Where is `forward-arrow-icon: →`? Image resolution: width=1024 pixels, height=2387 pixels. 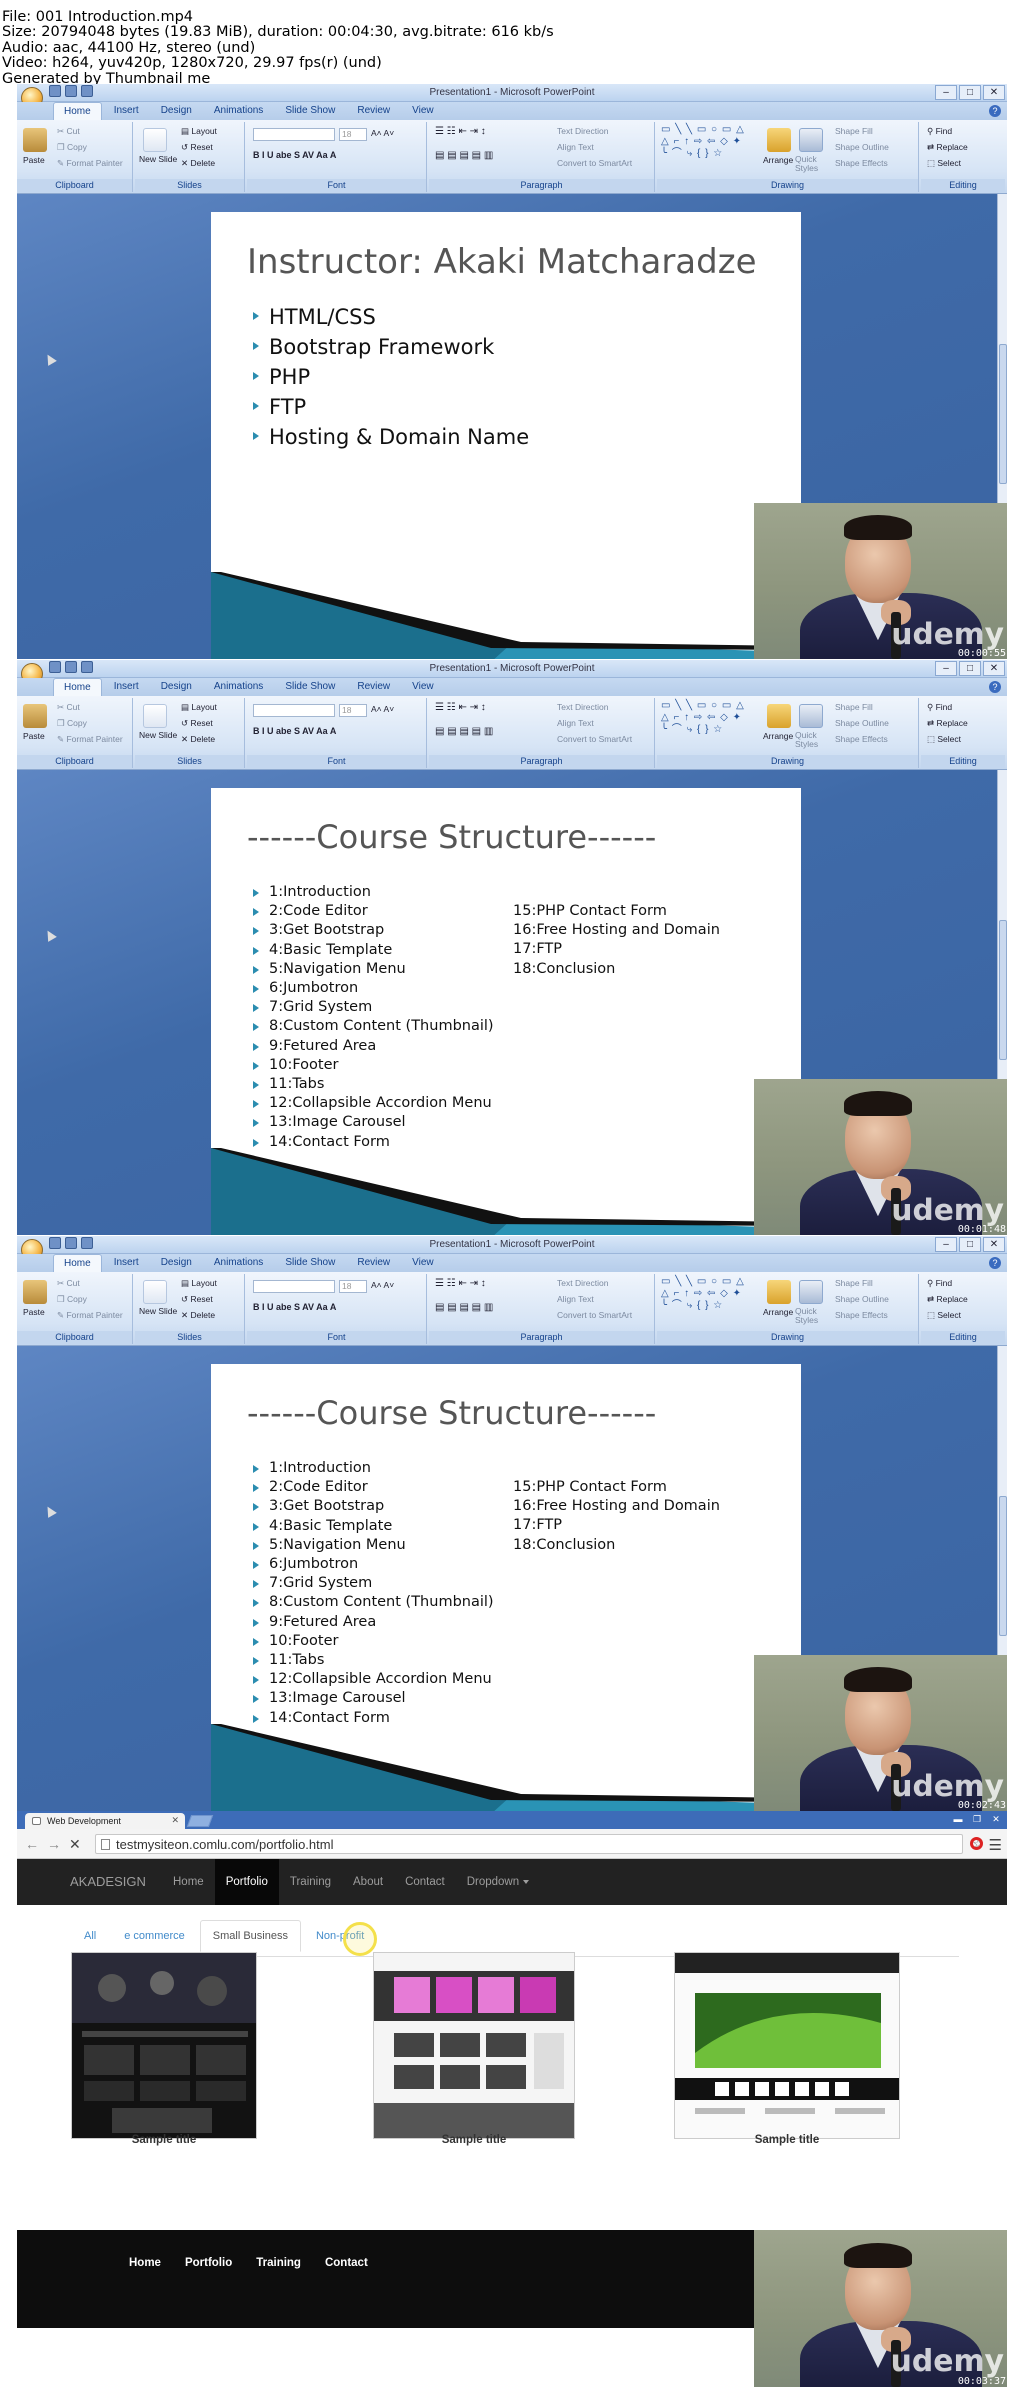
forward-arrow-icon: → is located at coordinates (54, 1844).